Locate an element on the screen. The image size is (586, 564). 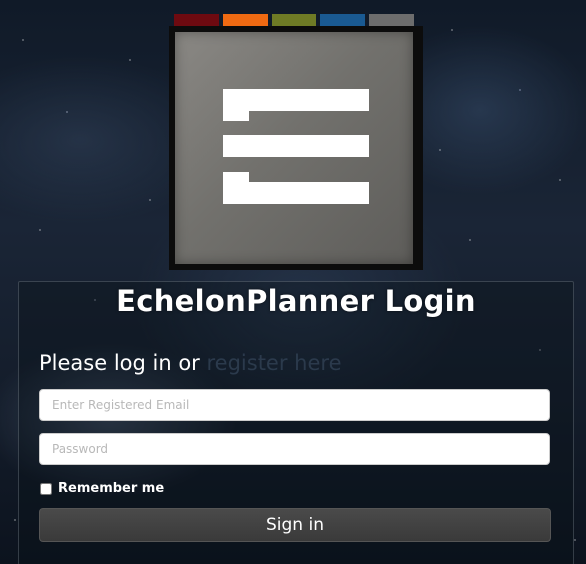
logo-mark-bottom-bar is located at coordinates (296, 193).